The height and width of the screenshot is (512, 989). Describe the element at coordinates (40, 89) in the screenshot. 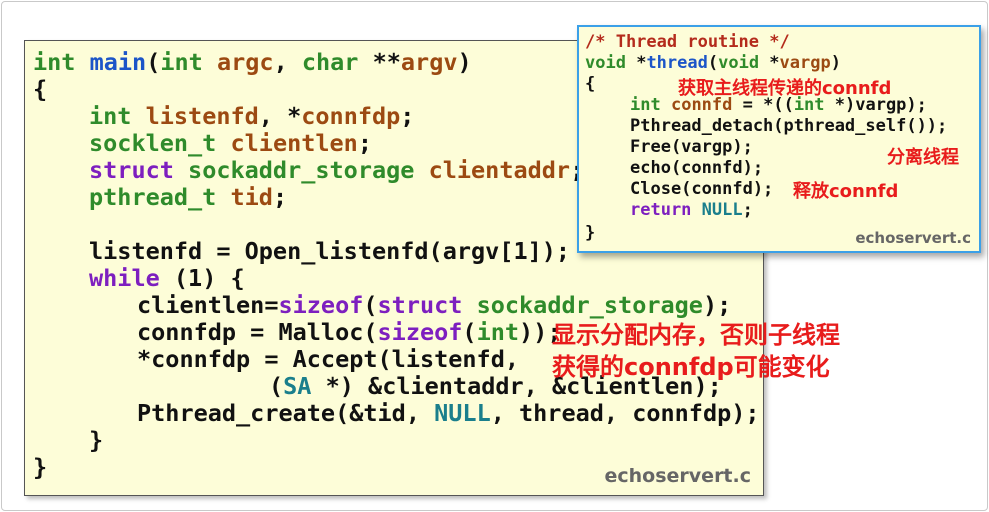

I see `code-line-open-brace: {` at that location.